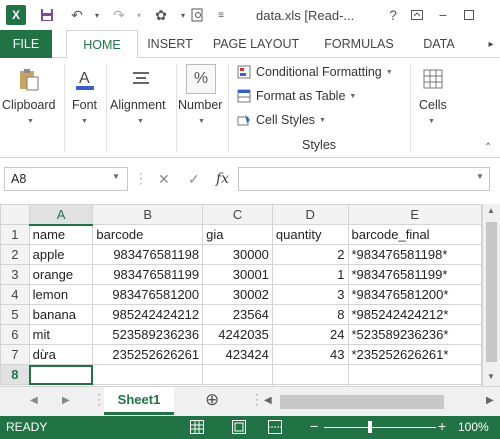 The width and height of the screenshot is (500, 439). What do you see at coordinates (473, 427) in the screenshot?
I see `zoom-level: 100%` at bounding box center [473, 427].